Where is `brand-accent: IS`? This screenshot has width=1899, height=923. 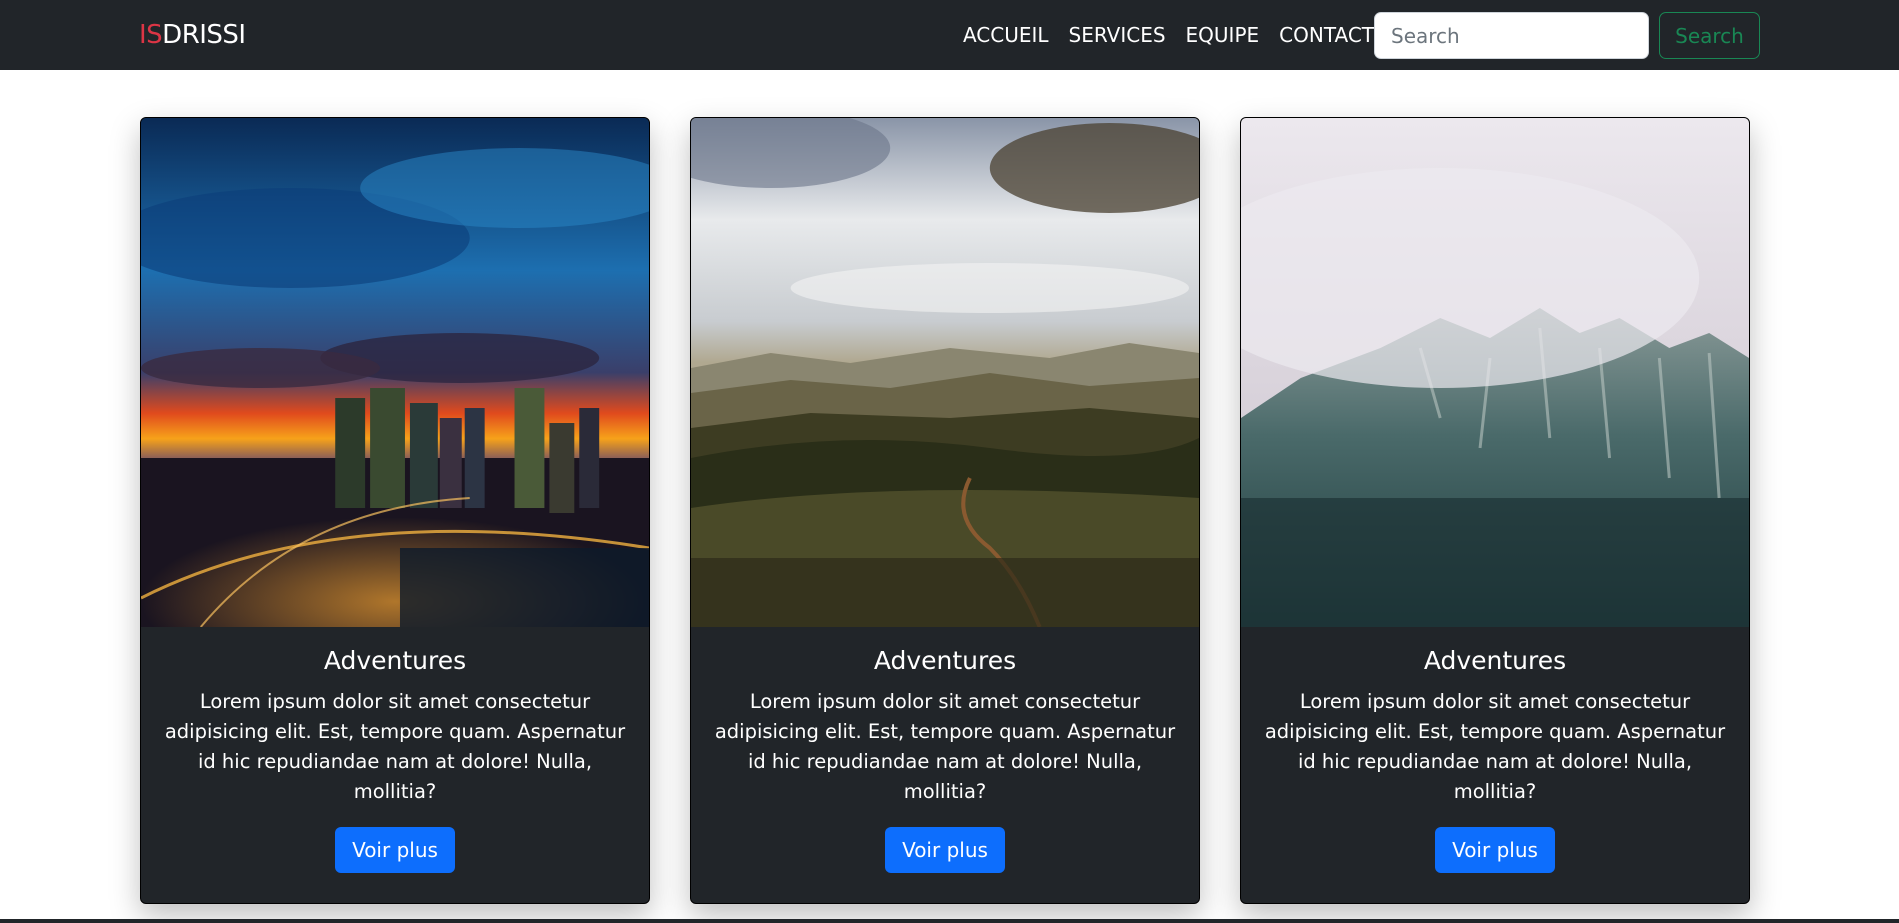 brand-accent: IS is located at coordinates (151, 35).